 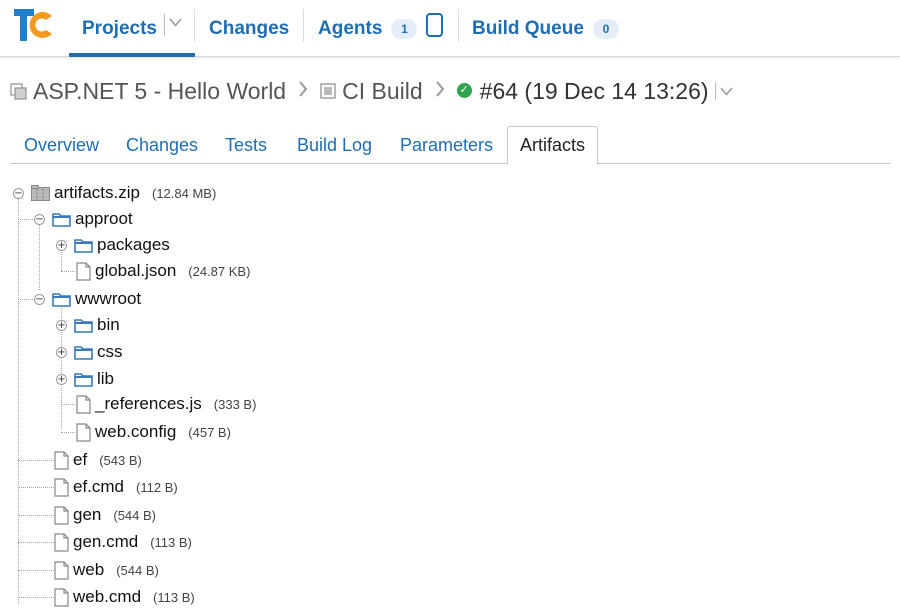 I want to click on tree-item-file: _references.js (333 B), so click(x=166, y=404).